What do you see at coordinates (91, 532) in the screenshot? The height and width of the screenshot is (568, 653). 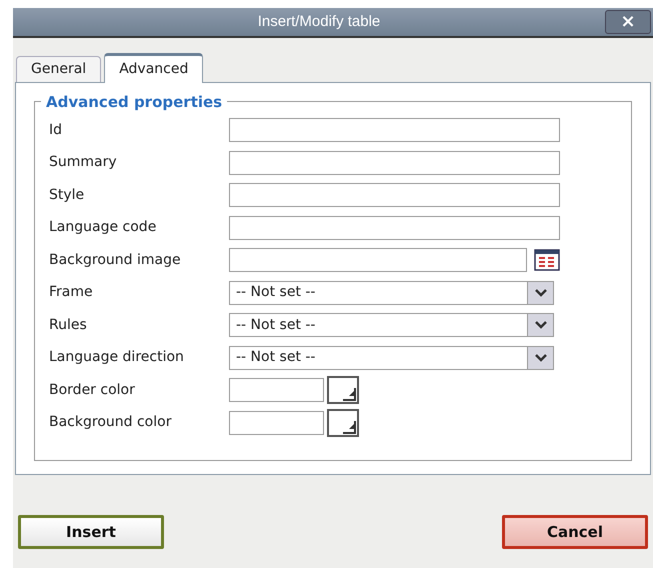 I see `insert-button: Insert` at bounding box center [91, 532].